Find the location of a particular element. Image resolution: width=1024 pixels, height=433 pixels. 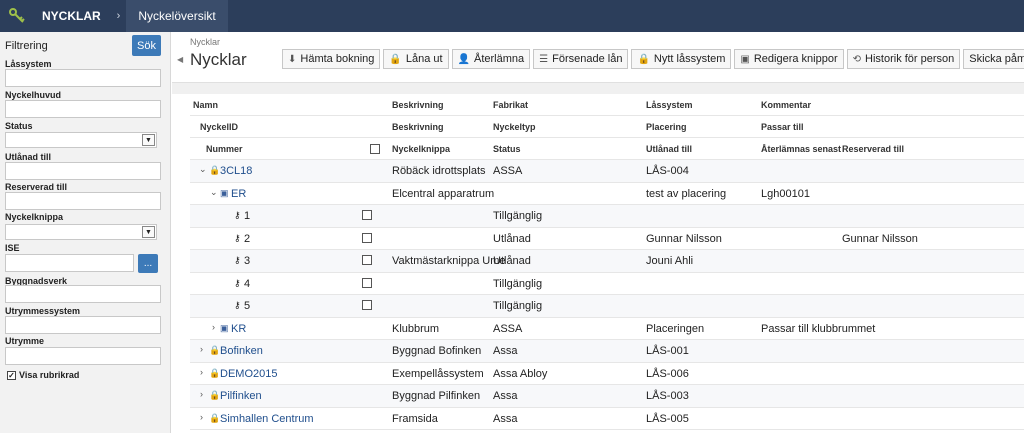

row-name: KR is located at coordinates (238, 329).